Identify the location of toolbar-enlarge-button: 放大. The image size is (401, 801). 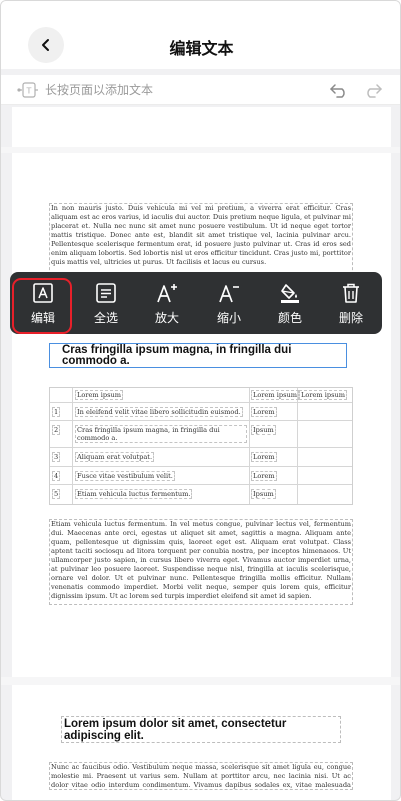
(167, 303).